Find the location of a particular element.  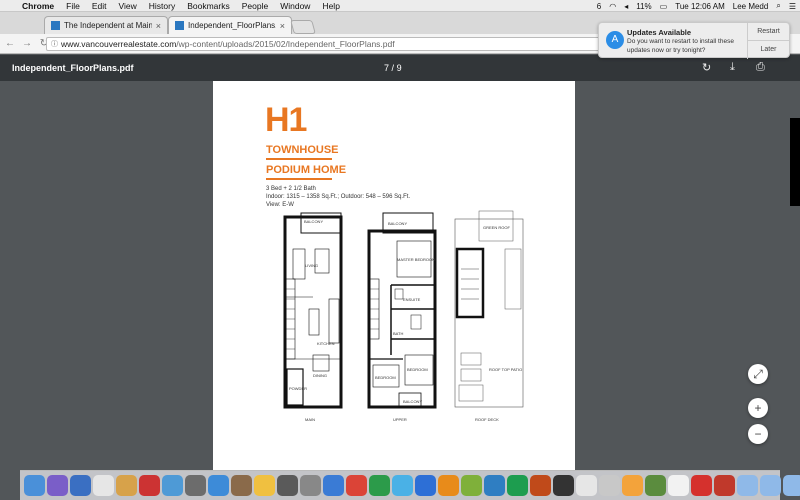

powerpoint-icon is located at coordinates (540, 485).